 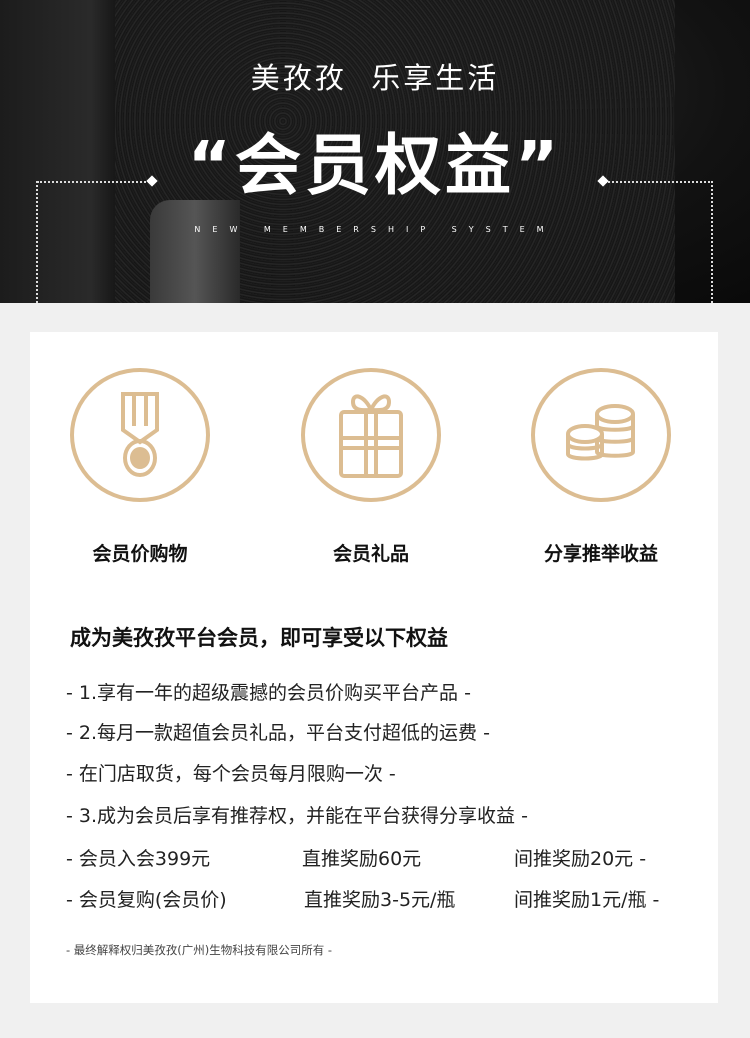 What do you see at coordinates (600, 554) in the screenshot?
I see `benefit-label: 分享推举收益` at bounding box center [600, 554].